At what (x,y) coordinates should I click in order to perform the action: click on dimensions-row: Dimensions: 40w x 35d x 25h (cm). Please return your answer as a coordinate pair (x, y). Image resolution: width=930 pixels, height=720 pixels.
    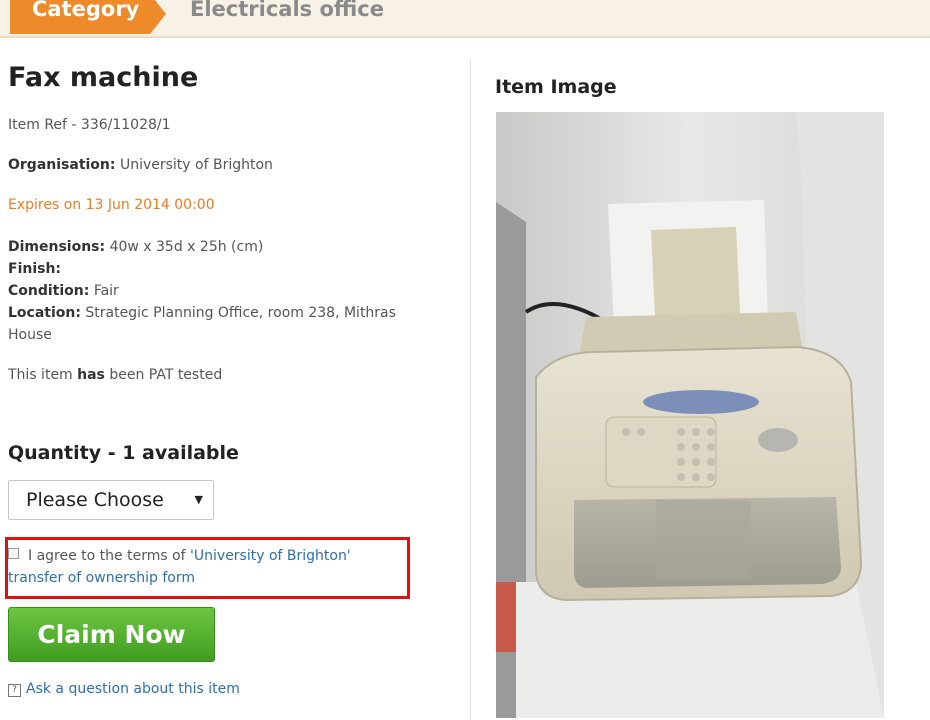
    Looking at the image, I should click on (228, 247).